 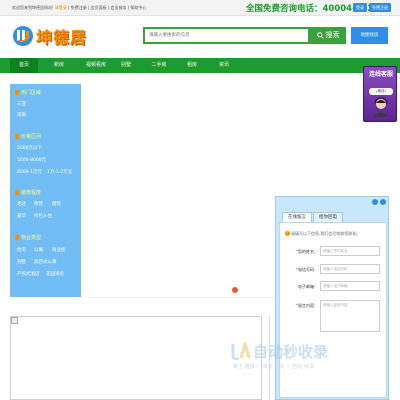 I want to click on content-label-text: 留言内容：, so click(x=308, y=305).